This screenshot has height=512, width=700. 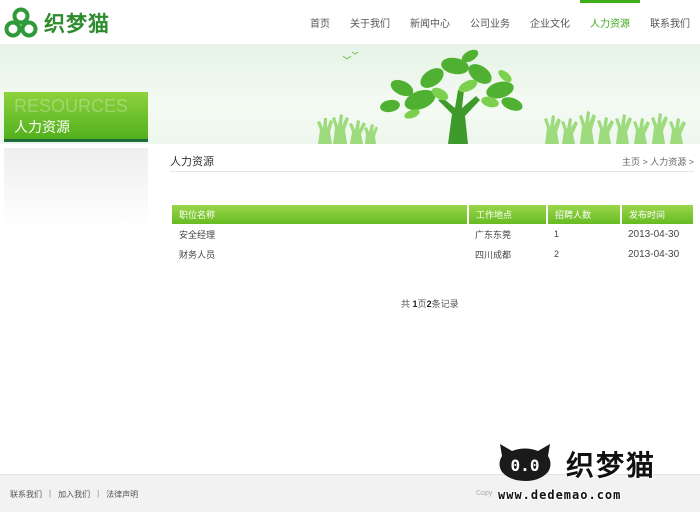 I want to click on table-row: 财务人员 四川成都 2 2013-04-30, so click(x=432, y=254).